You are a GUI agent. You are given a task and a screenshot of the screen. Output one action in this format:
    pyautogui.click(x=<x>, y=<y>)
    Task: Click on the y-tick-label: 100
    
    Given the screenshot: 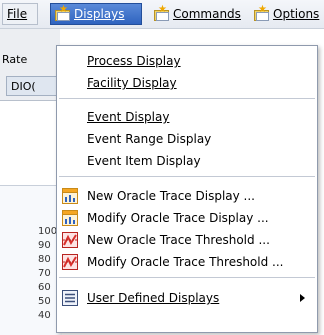 What is the action you would take?
    pyautogui.click(x=48, y=231)
    